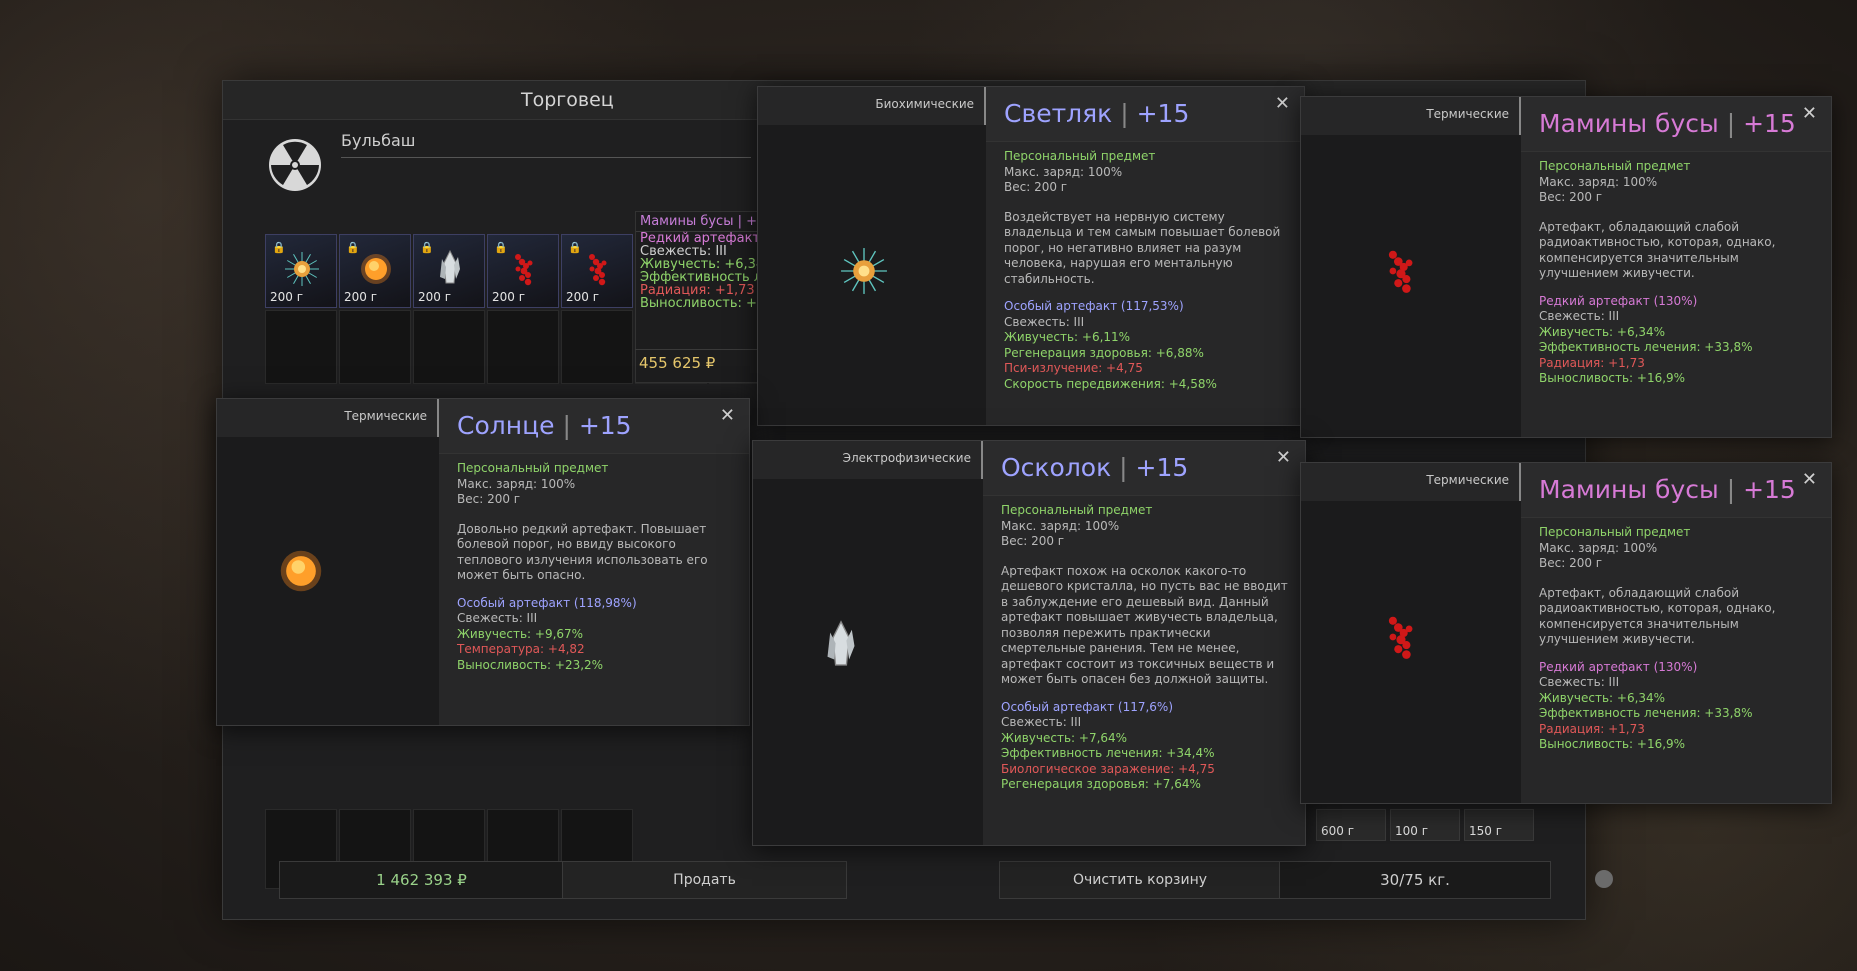 The width and height of the screenshot is (1857, 971). What do you see at coordinates (1067, 337) in the screenshot?
I see `stat-line: Живучесть: +6,11%` at bounding box center [1067, 337].